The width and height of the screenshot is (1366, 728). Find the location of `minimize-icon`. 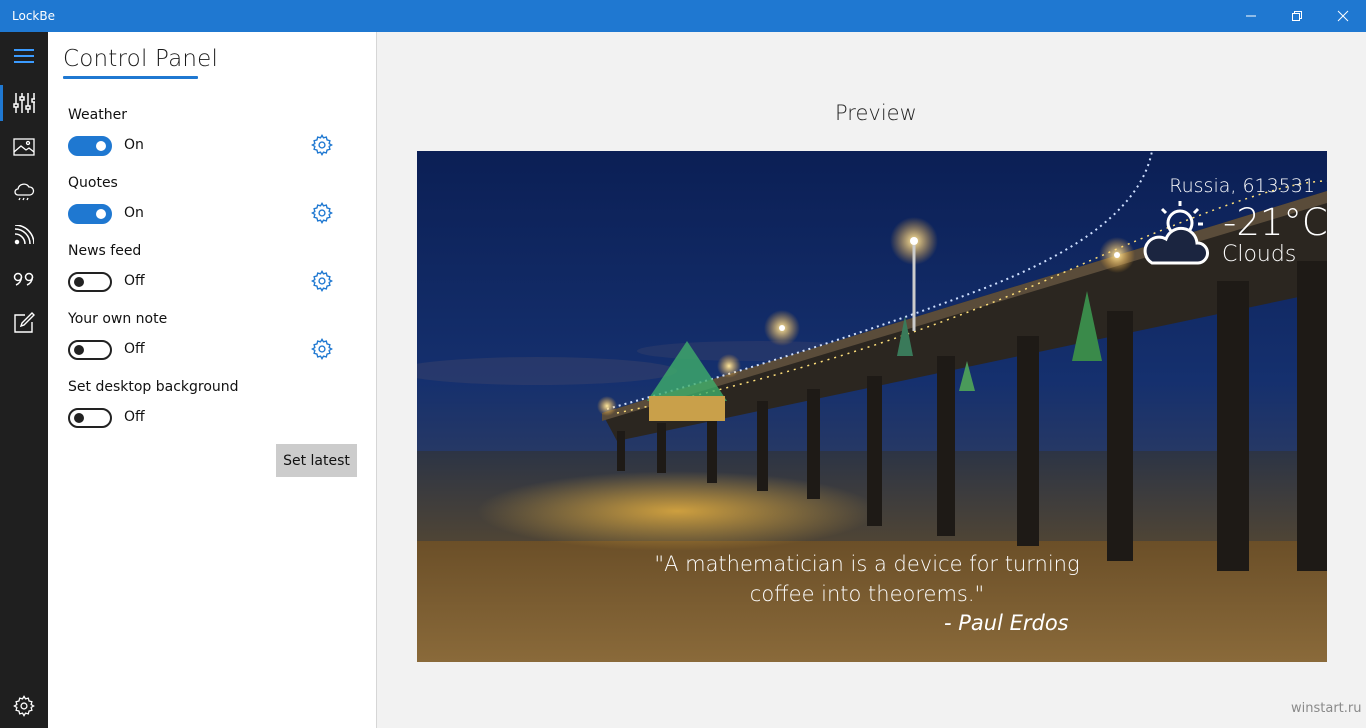

minimize-icon is located at coordinates (1251, 16).